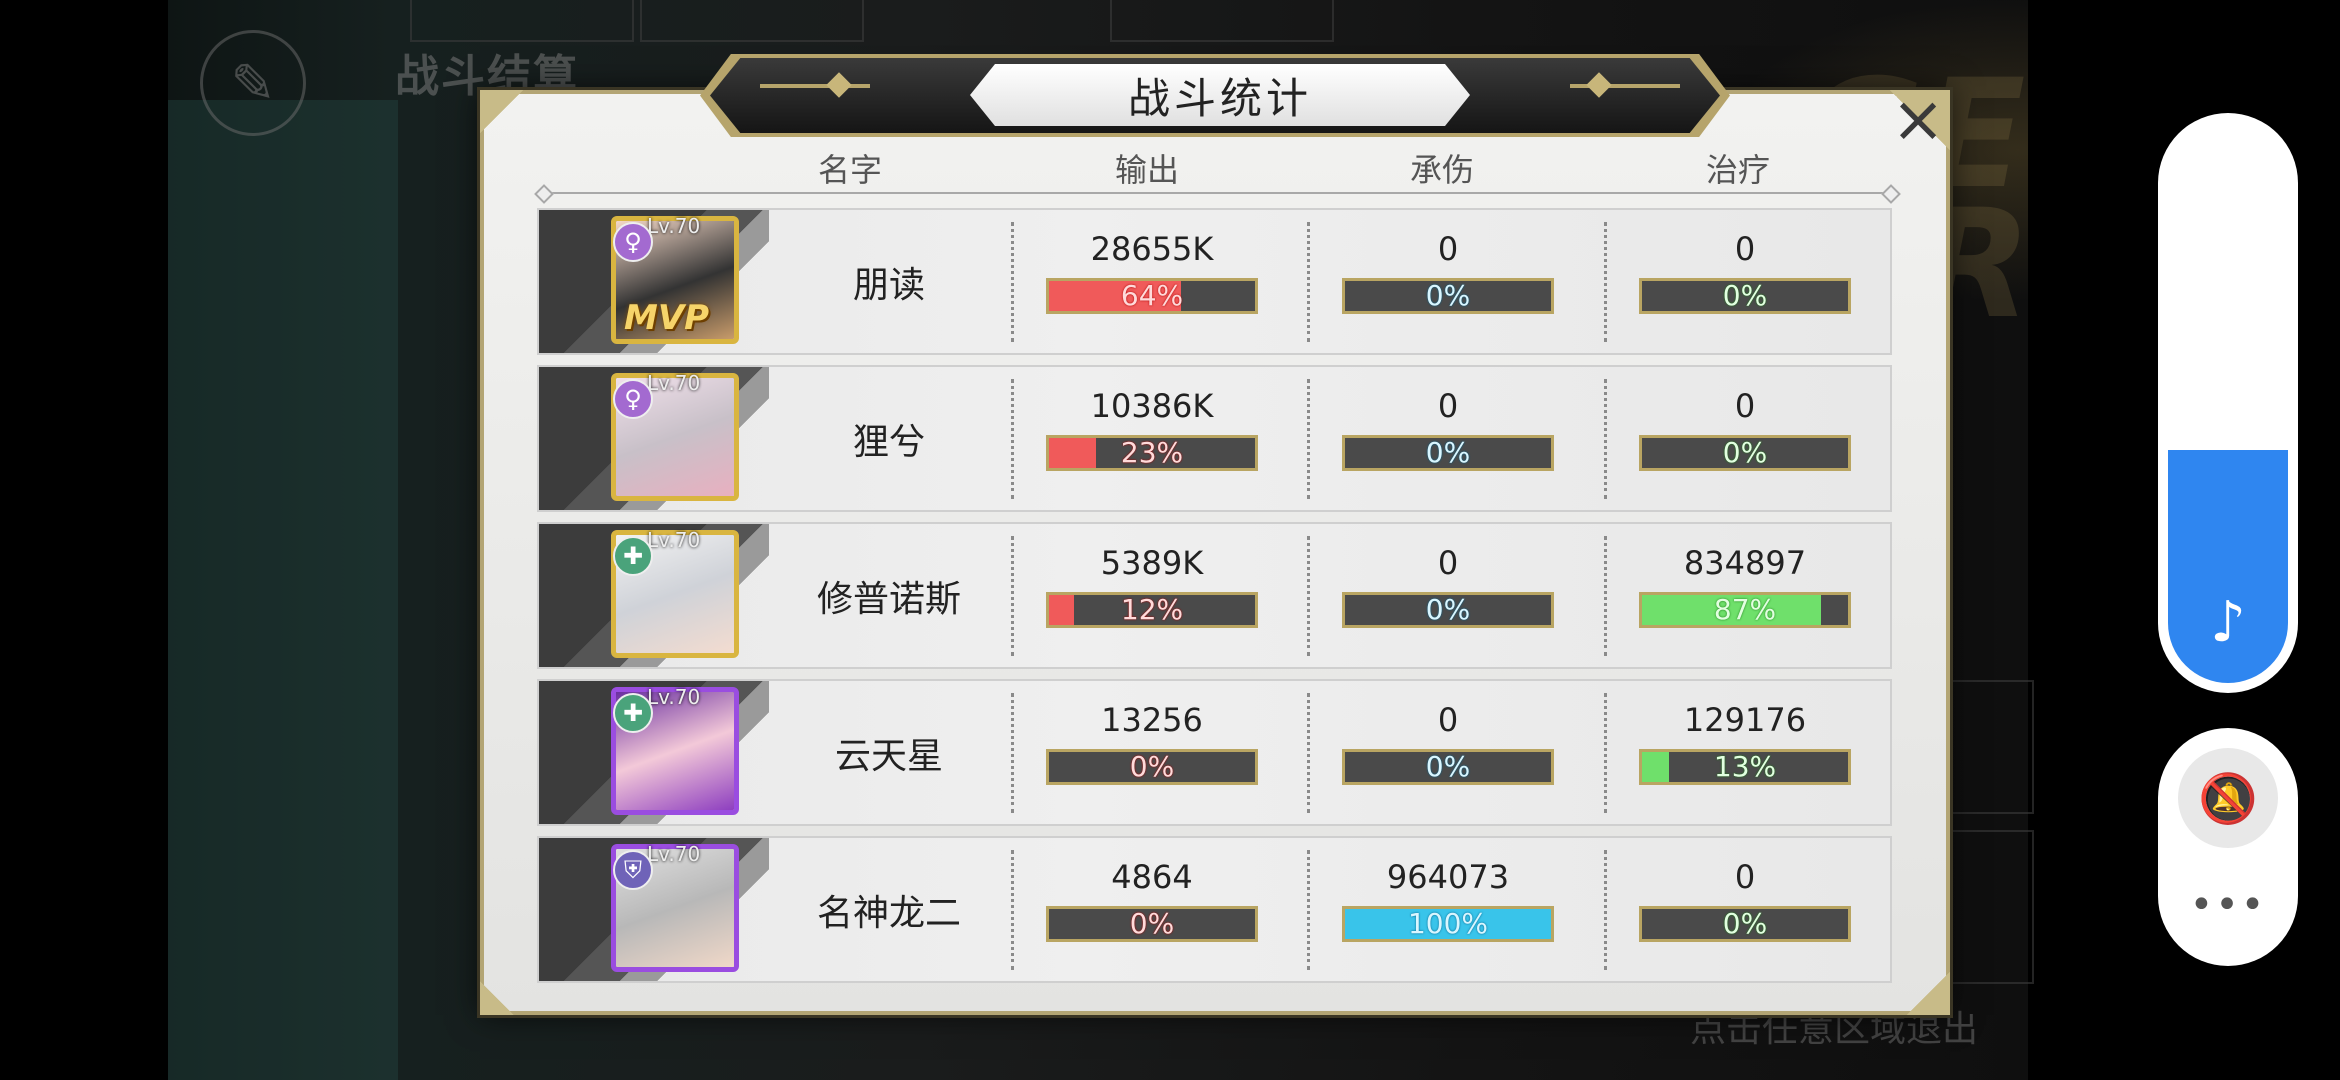  Describe the element at coordinates (1441, 170) in the screenshot. I see `header-damage-taken: 承伤` at that location.